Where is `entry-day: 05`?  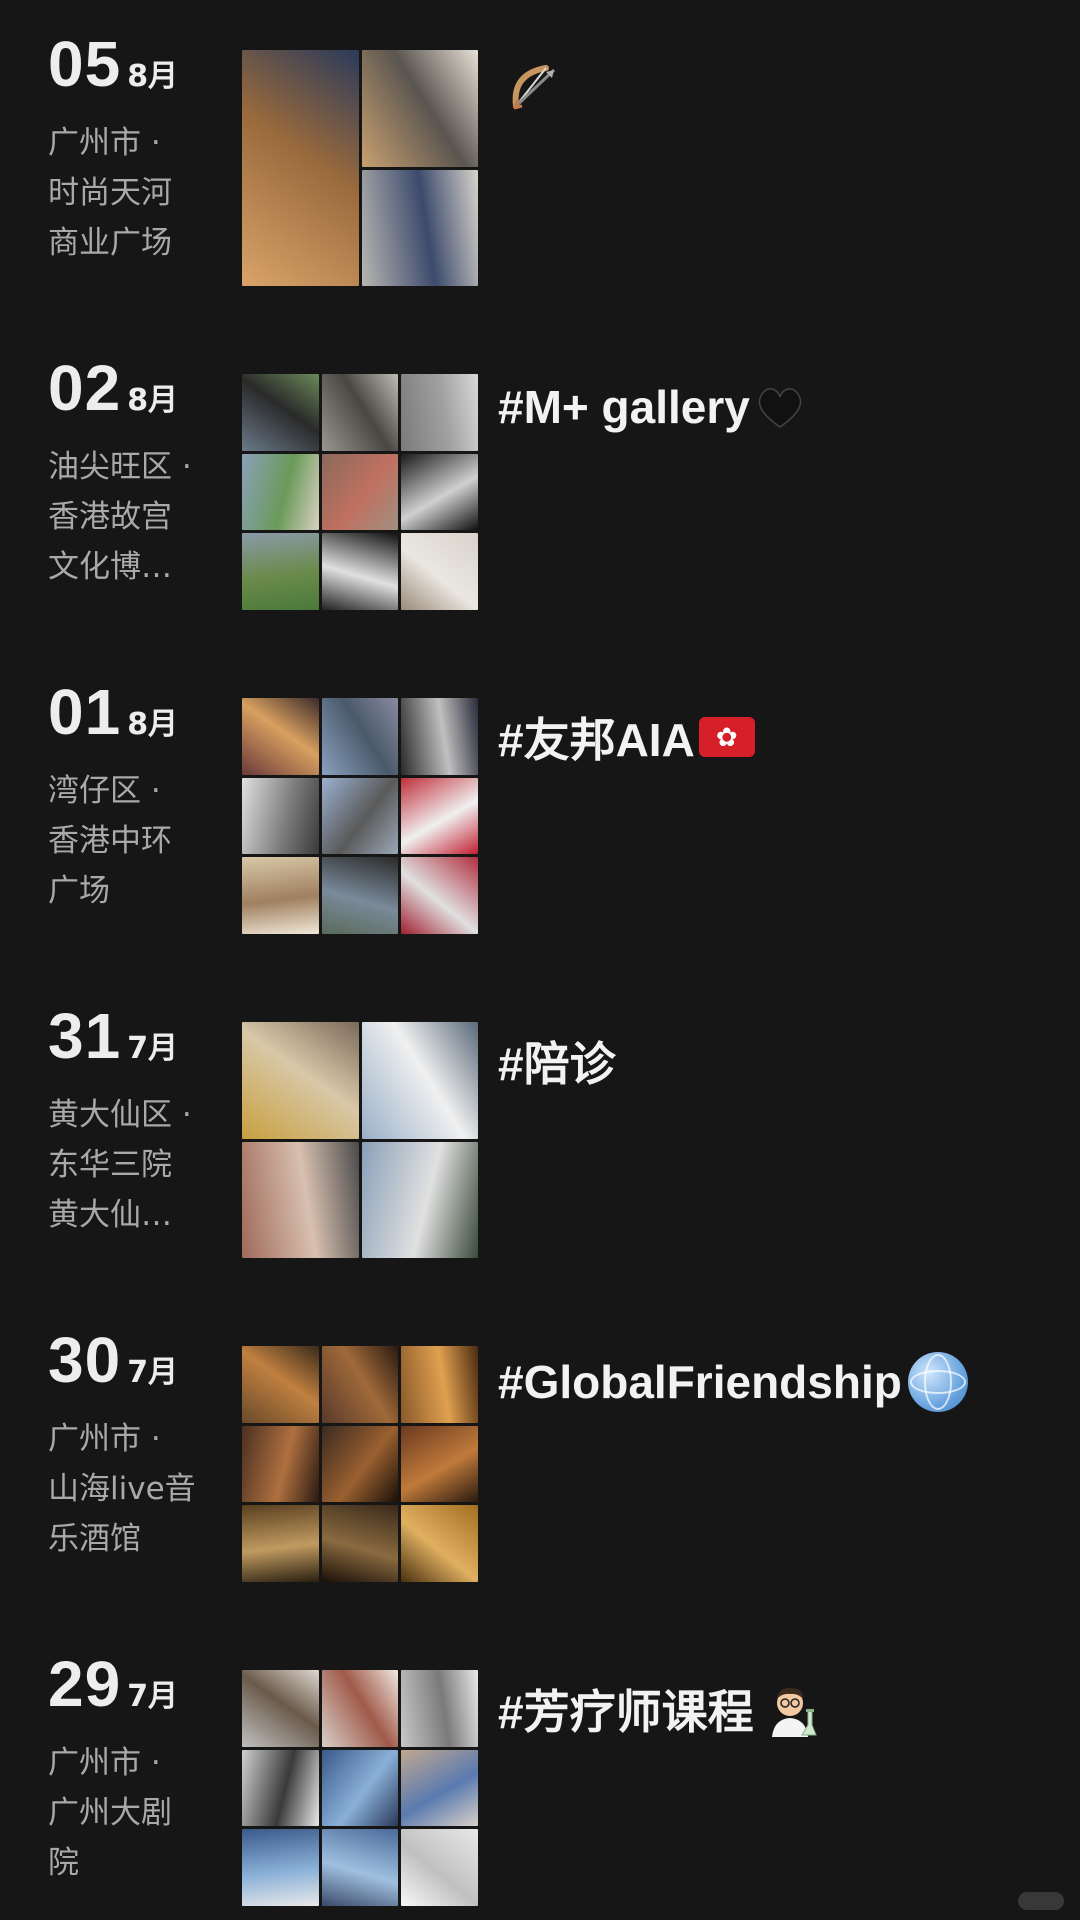 entry-day: 05 is located at coordinates (85, 64).